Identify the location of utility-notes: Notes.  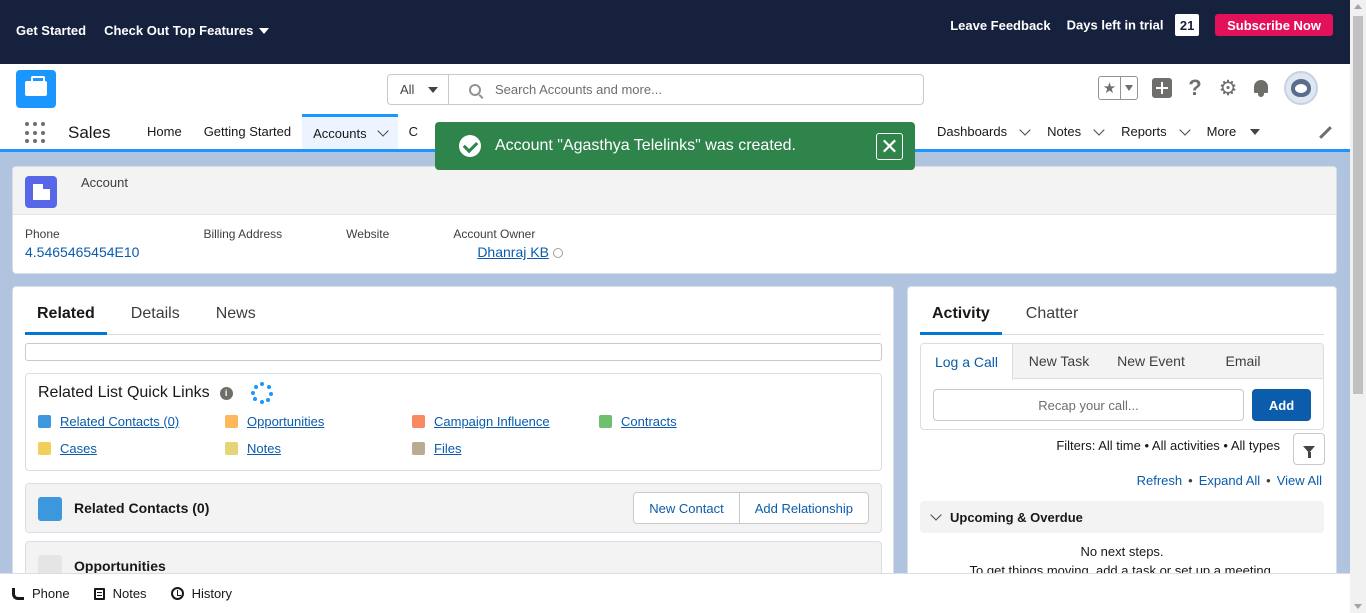
(120, 593).